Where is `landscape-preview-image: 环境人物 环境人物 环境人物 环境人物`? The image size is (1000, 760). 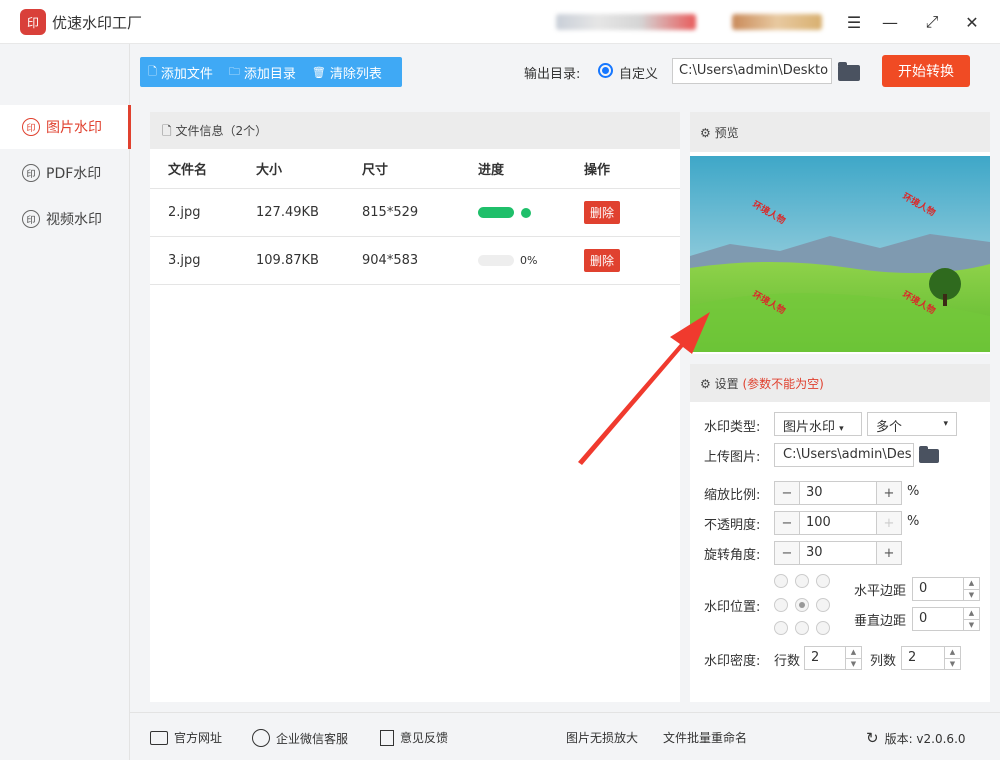 landscape-preview-image: 环境人物 环境人物 环境人物 环境人物 is located at coordinates (840, 254).